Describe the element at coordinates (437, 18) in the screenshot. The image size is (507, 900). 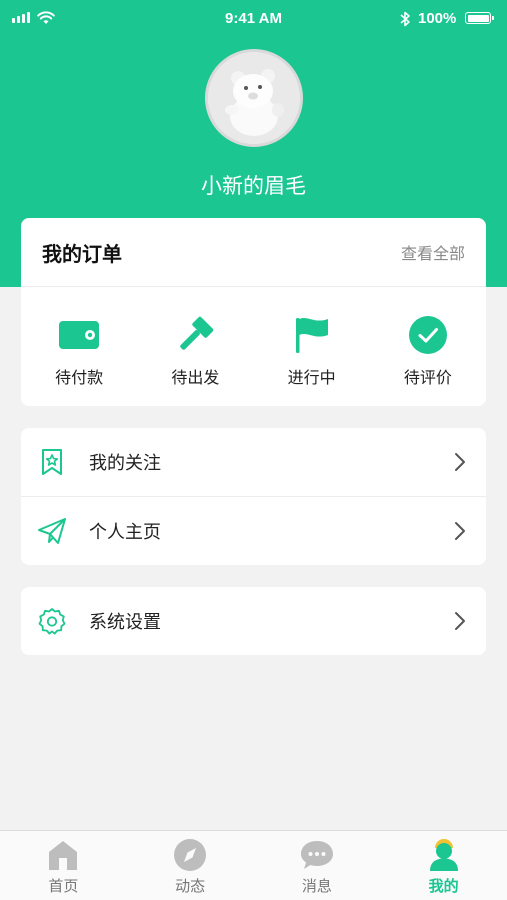
I see `battery-percent: 100%` at that location.